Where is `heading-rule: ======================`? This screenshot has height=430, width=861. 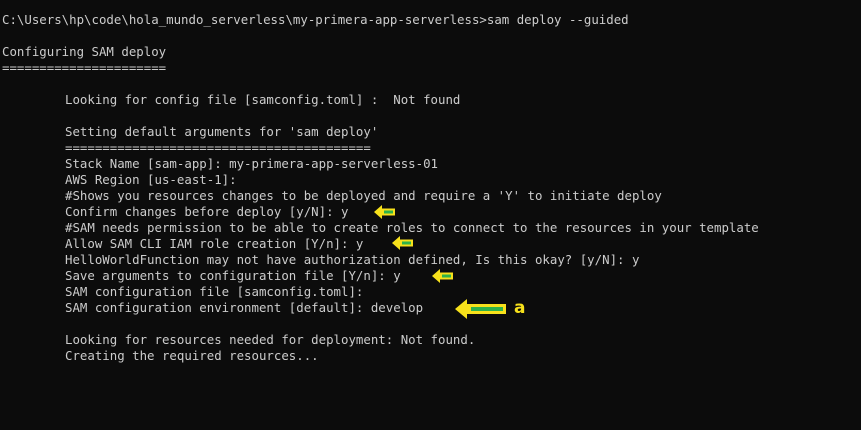
heading-rule: ====================== is located at coordinates (84, 67).